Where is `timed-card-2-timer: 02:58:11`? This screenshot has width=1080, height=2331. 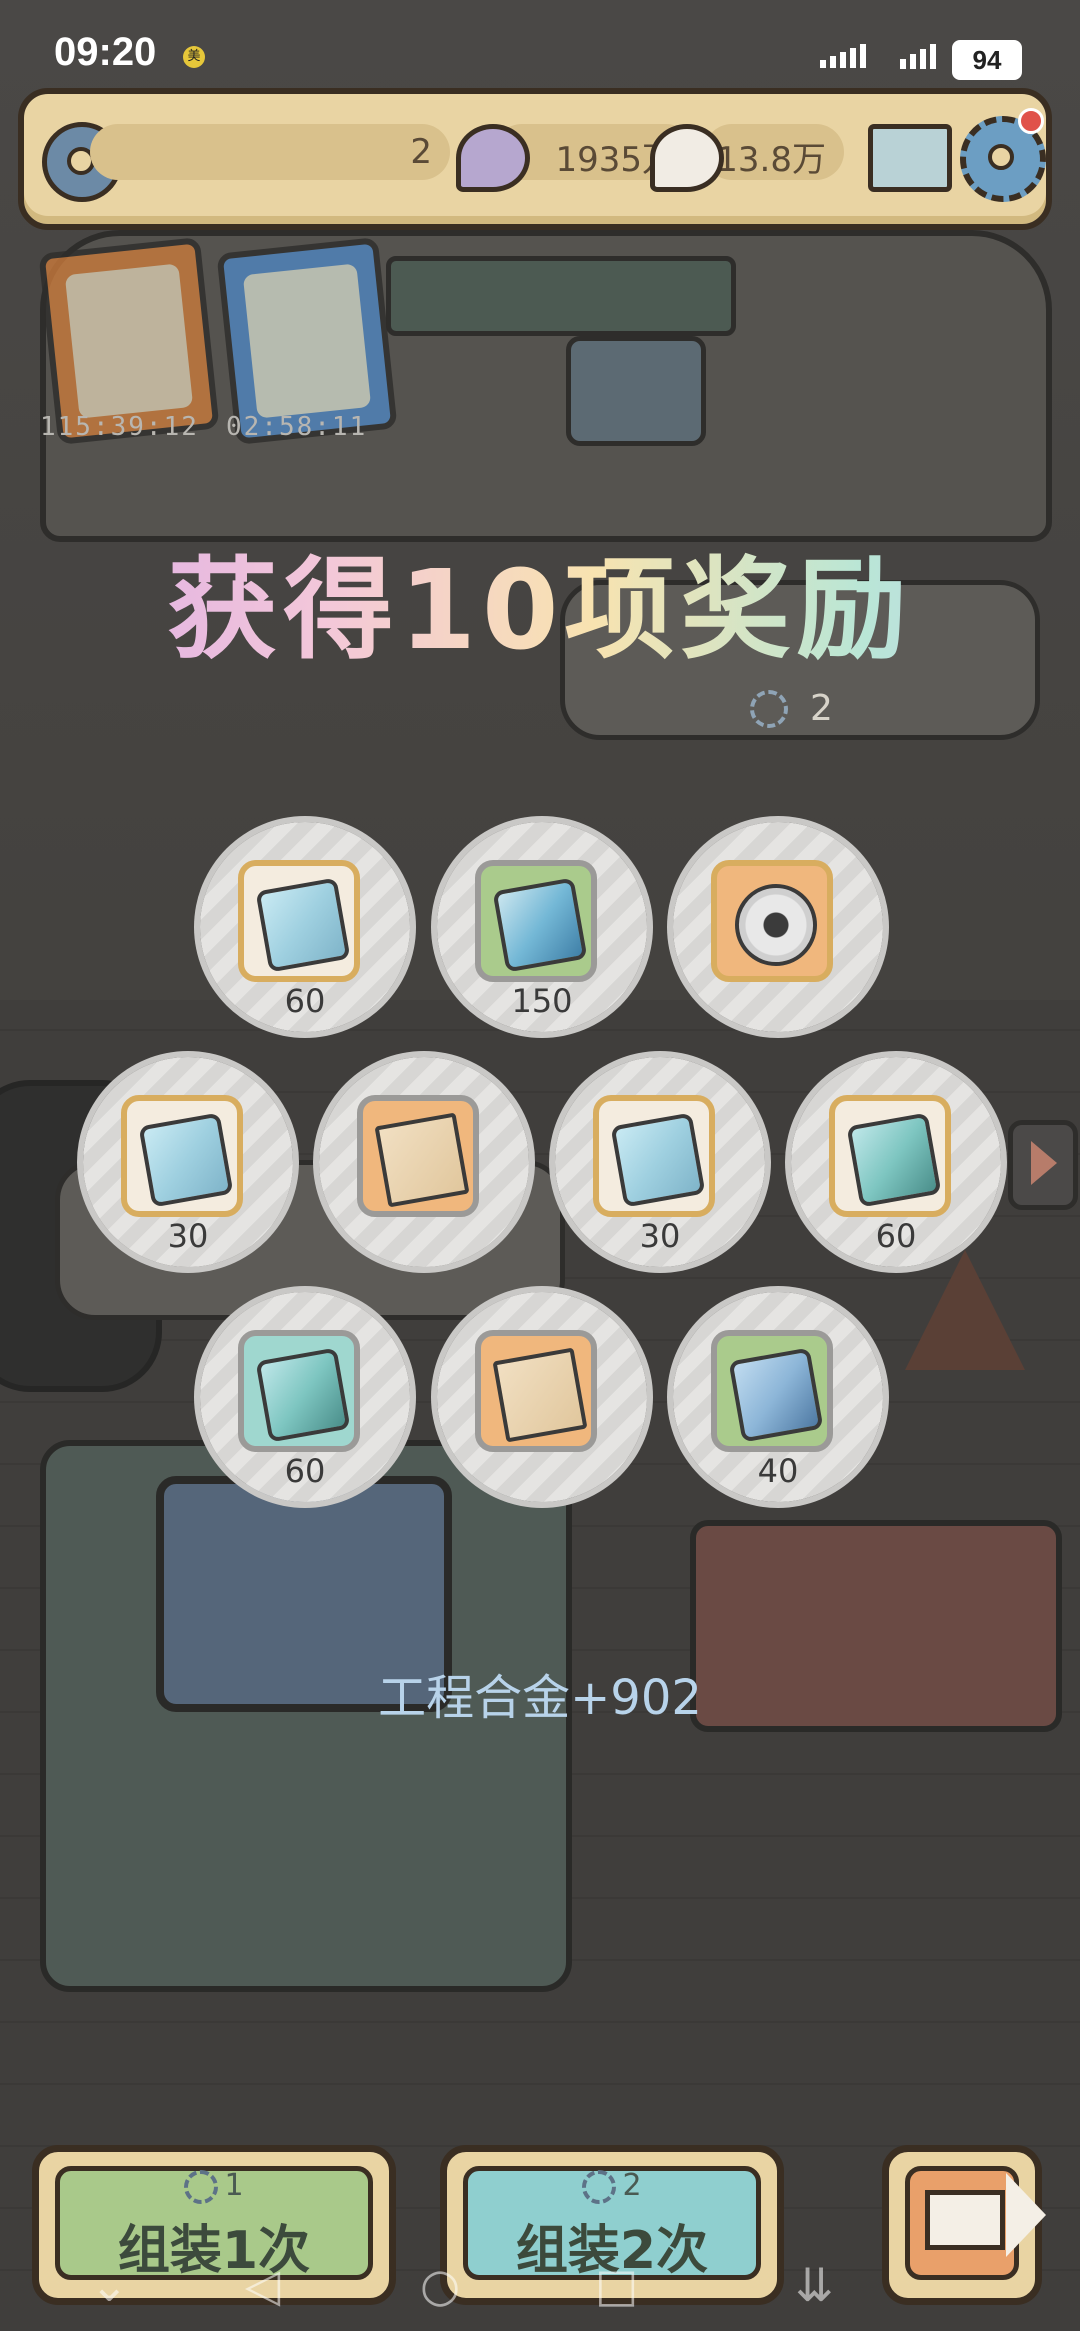
timed-card-2-timer: 02:58:11 is located at coordinates (297, 427).